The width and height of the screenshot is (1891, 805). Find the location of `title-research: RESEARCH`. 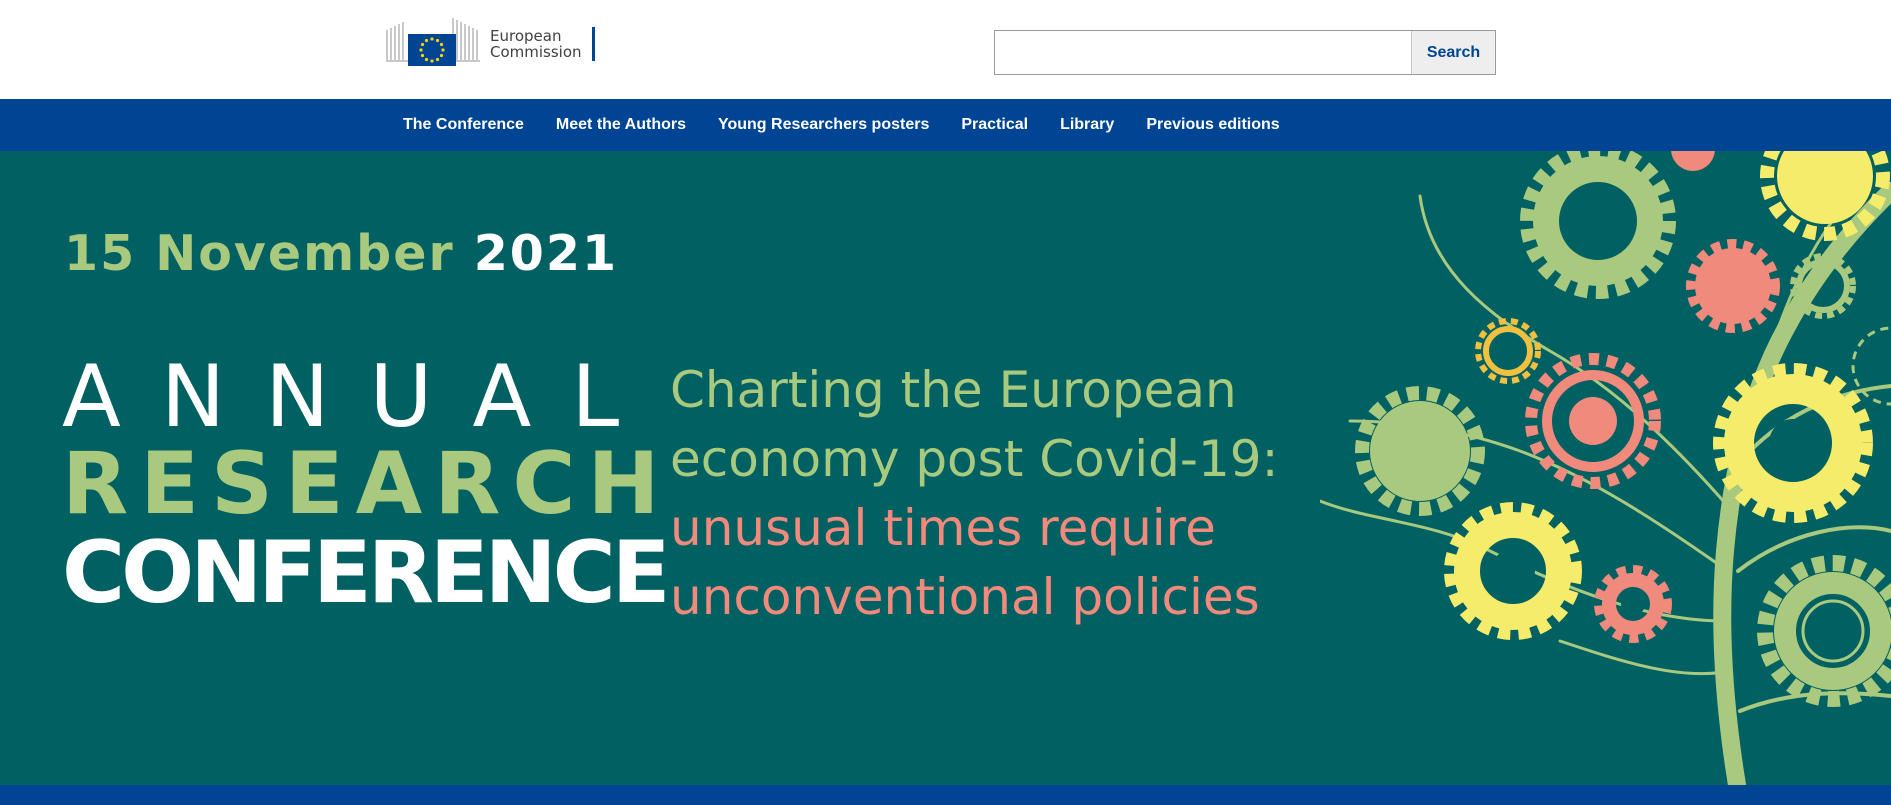

title-research: RESEARCH is located at coordinates (367, 484).